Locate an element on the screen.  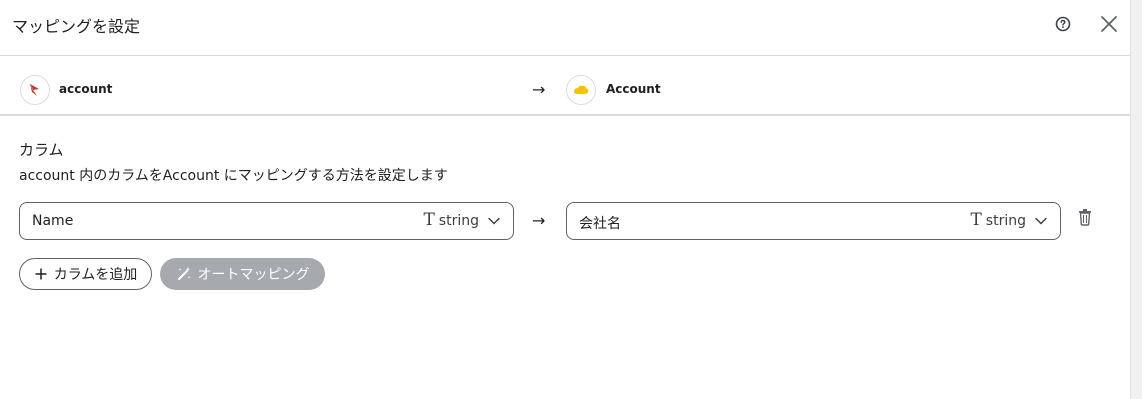
row-arrow-icon: → is located at coordinates (539, 220).